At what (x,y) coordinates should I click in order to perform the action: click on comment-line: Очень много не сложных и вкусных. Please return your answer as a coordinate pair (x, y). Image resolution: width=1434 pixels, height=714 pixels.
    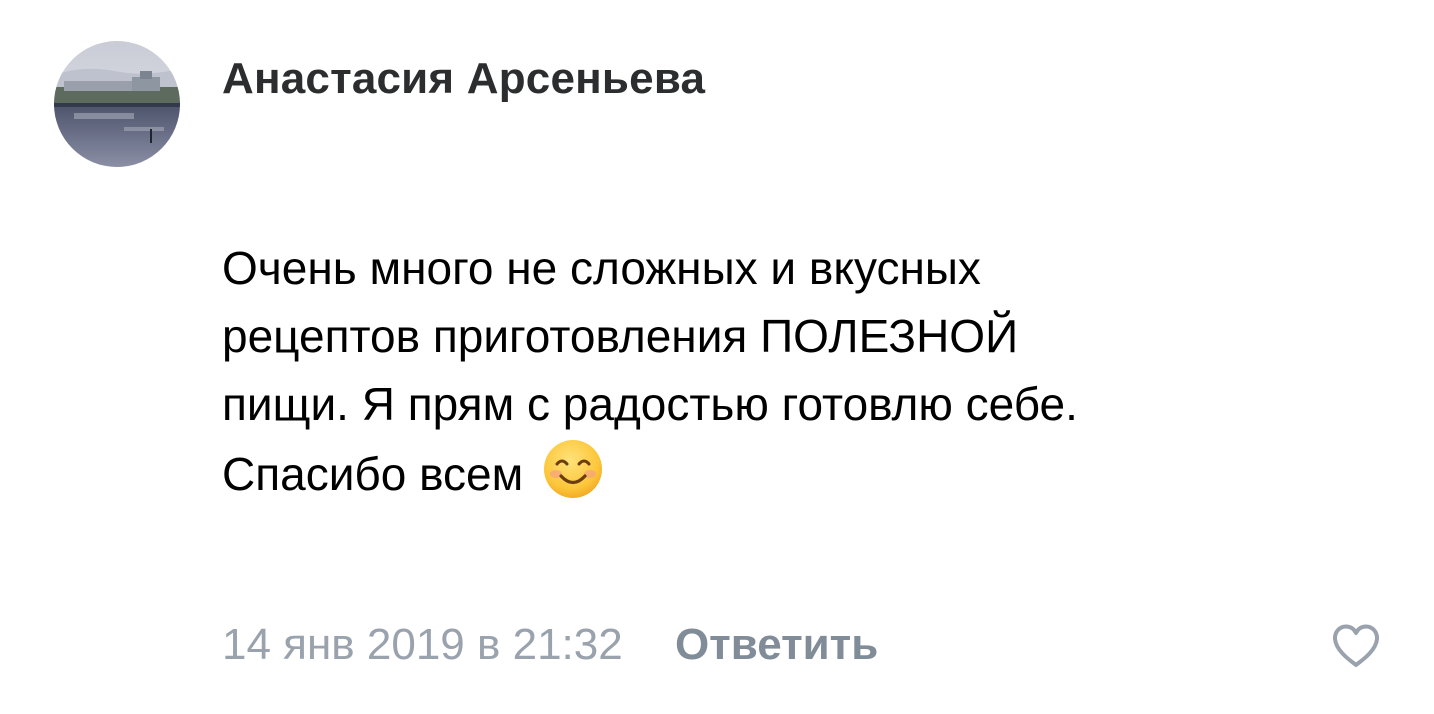
    Looking at the image, I should click on (601, 268).